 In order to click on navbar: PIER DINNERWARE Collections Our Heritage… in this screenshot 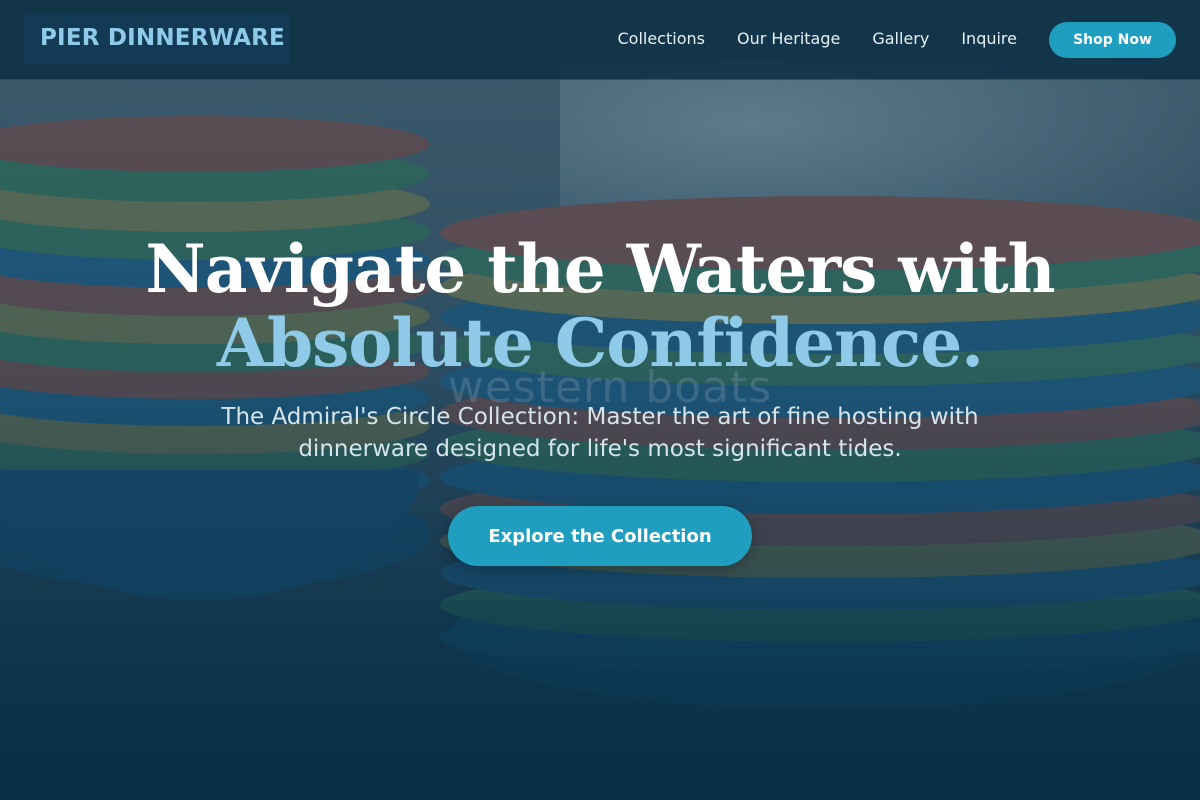, I will do `click(600, 40)`.